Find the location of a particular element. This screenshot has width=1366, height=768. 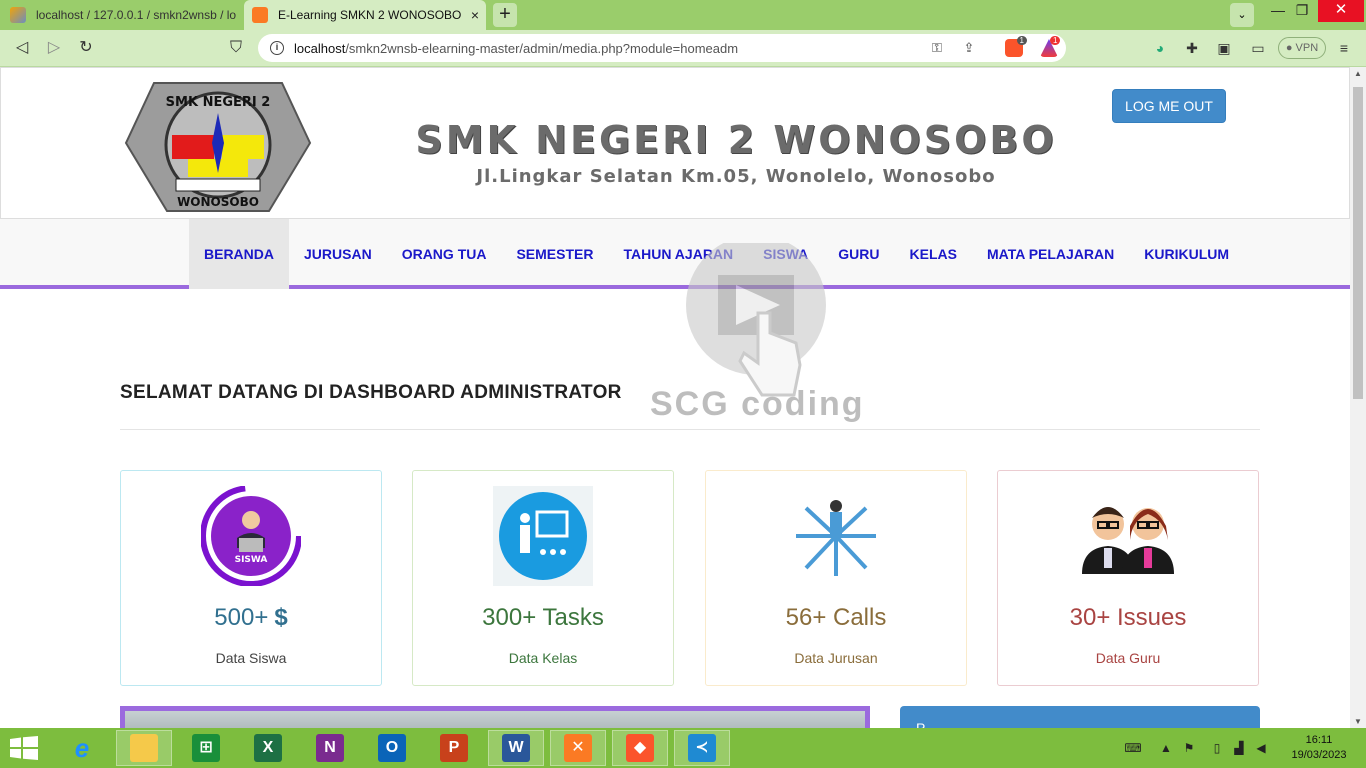

close-window-icon: ✕ is located at coordinates (1341, 11).